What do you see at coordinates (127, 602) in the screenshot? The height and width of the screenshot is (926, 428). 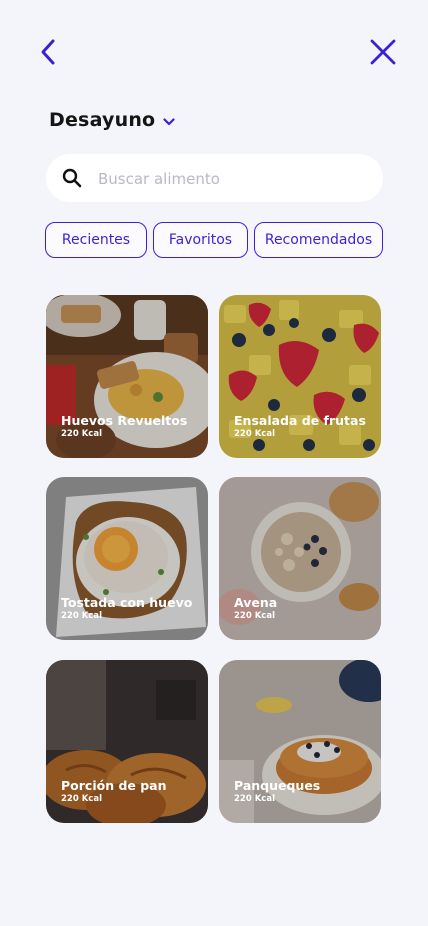 I see `food-name: Tostada con huevo` at bounding box center [127, 602].